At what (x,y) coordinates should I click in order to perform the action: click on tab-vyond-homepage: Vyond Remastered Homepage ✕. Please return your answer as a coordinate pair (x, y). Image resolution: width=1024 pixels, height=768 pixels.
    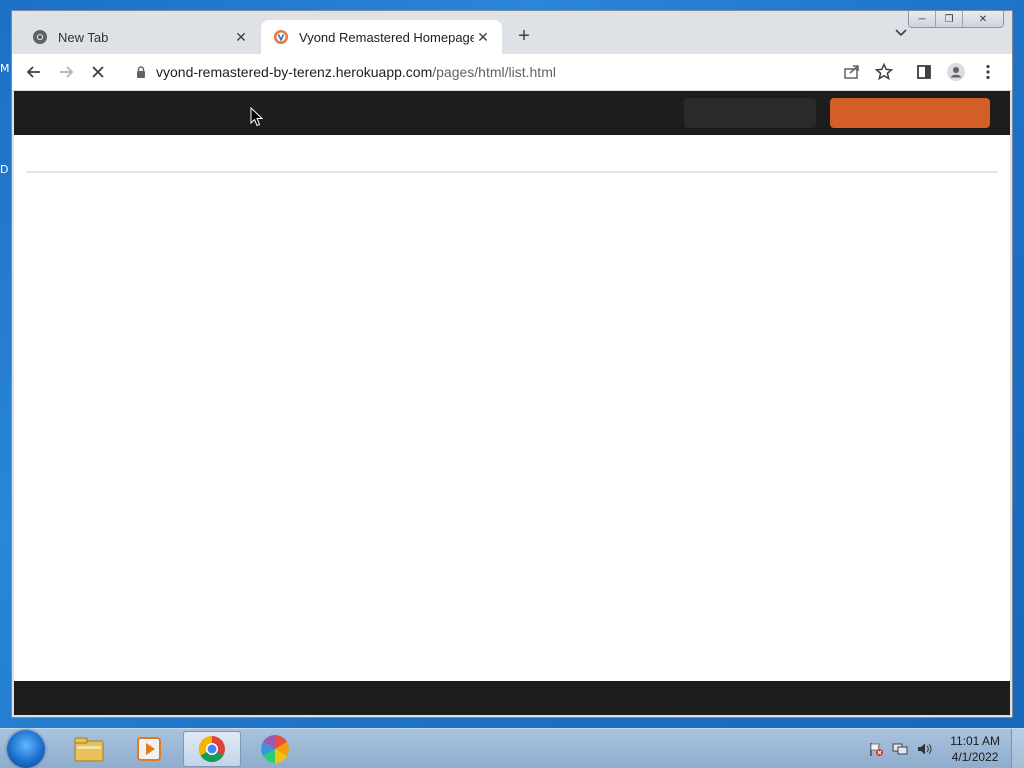
    Looking at the image, I should click on (381, 37).